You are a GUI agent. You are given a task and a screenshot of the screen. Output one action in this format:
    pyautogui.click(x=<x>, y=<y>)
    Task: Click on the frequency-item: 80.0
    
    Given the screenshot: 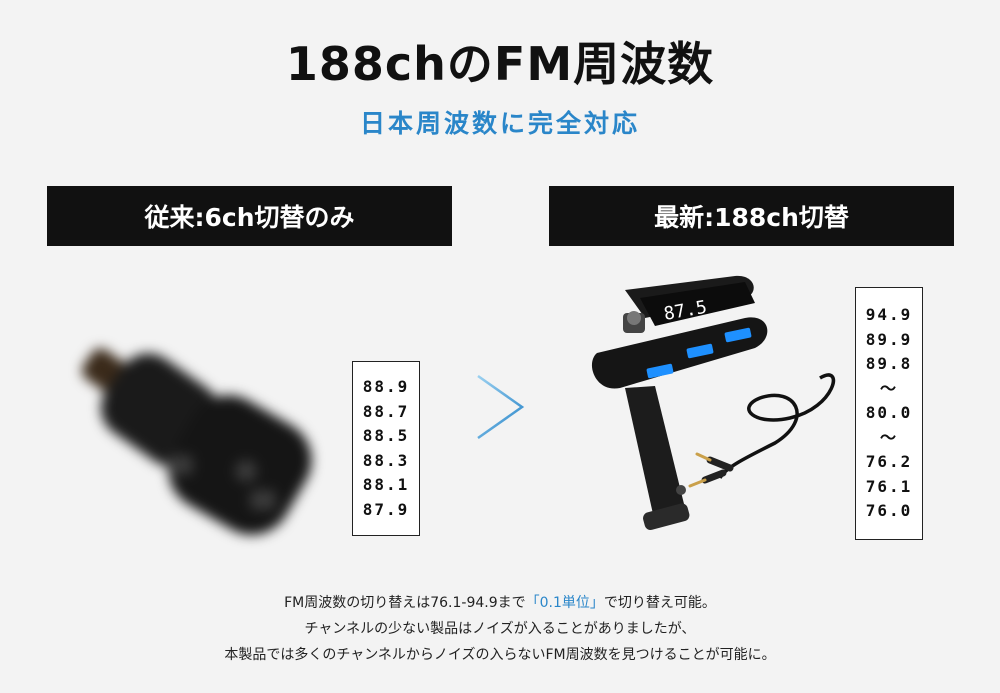 What is the action you would take?
    pyautogui.click(x=889, y=413)
    